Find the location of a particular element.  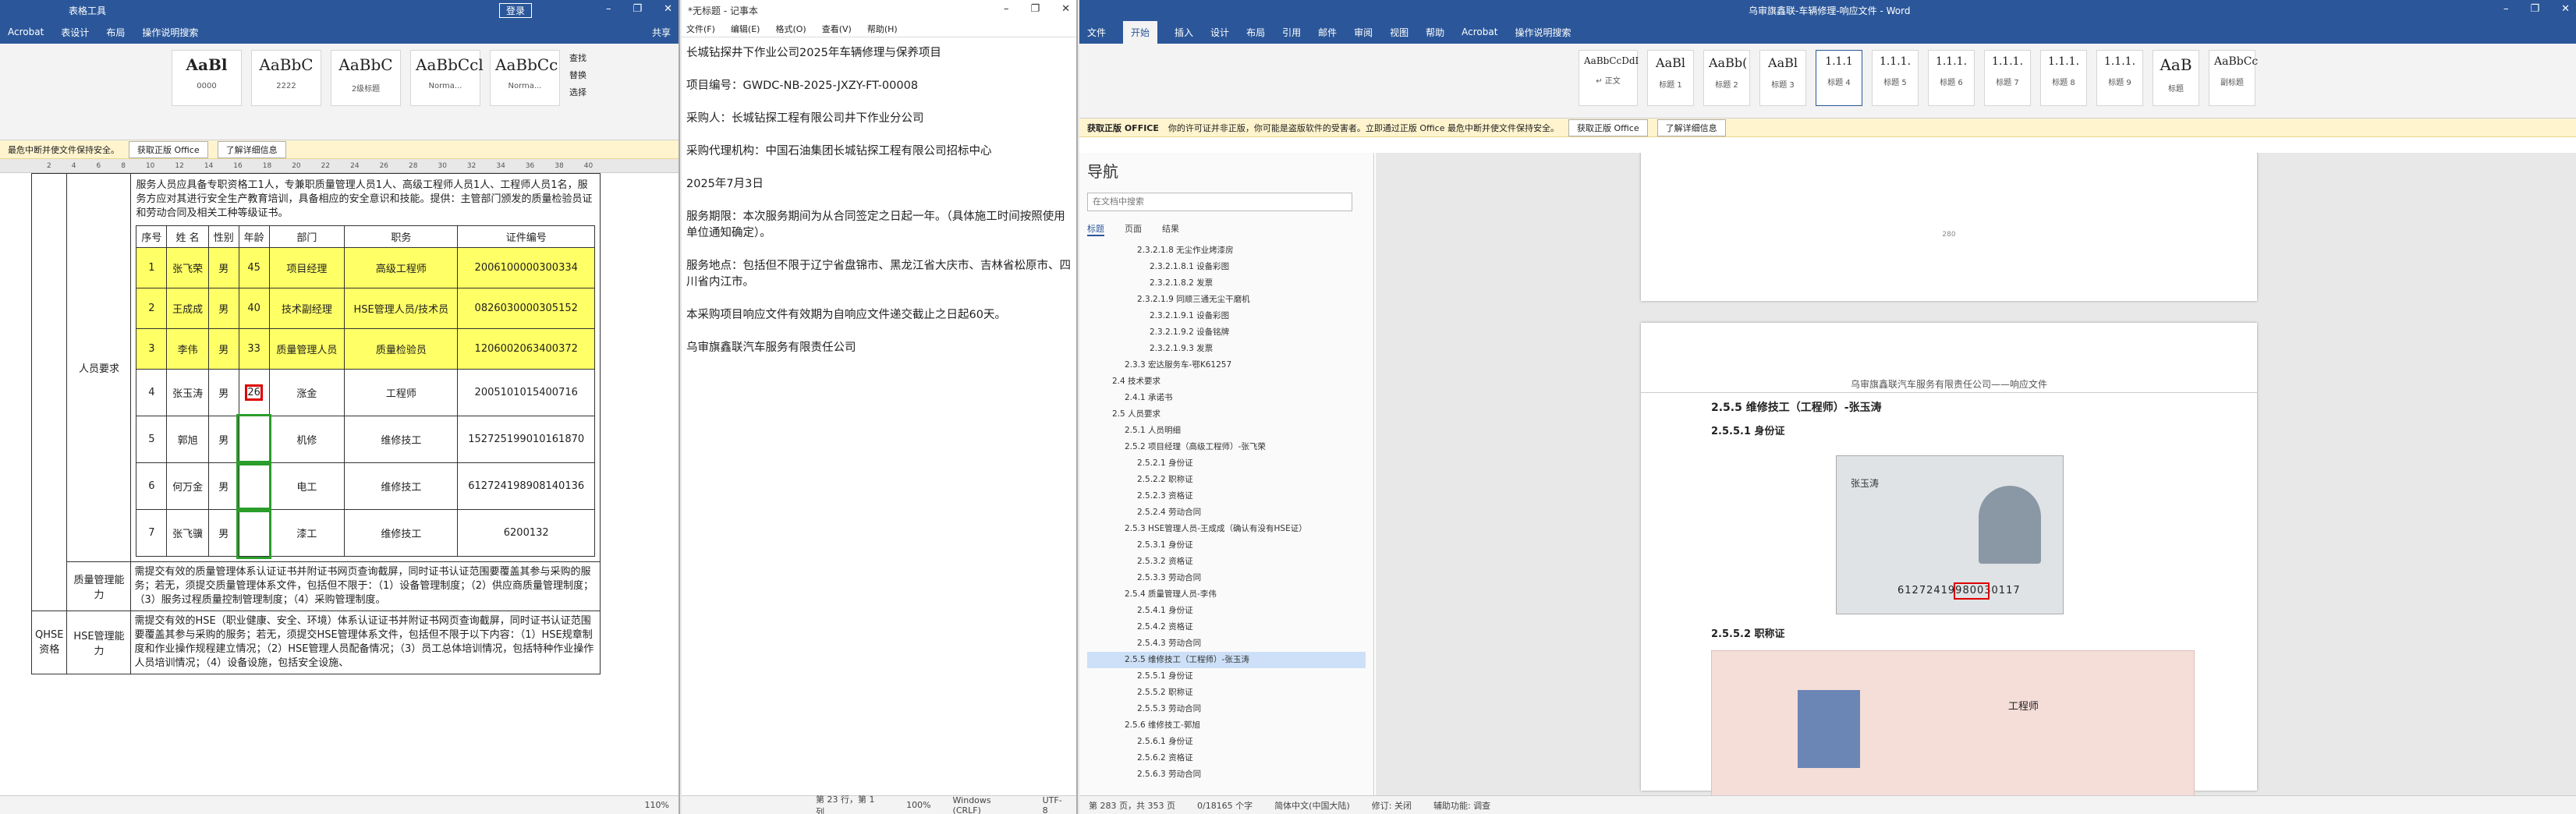

nav-heading-item: 2.5.5.3 劳动合同 is located at coordinates (1226, 709).